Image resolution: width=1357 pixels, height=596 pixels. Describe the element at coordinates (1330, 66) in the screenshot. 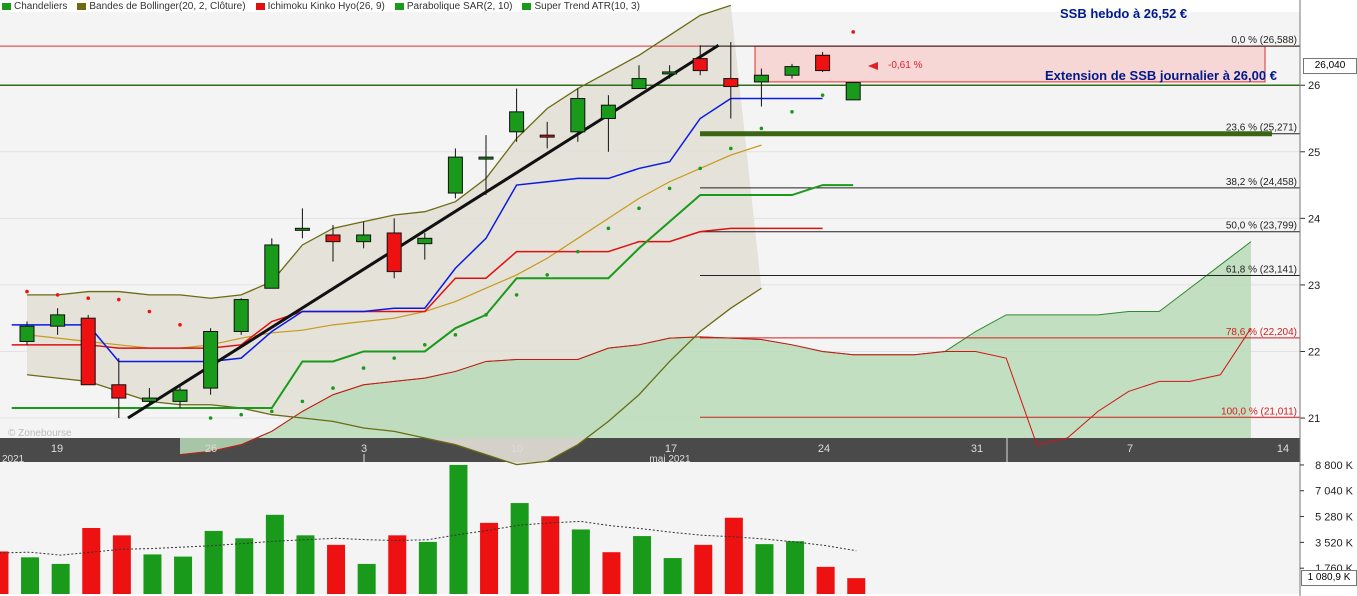

I see `last-price-tag: 26,040` at that location.